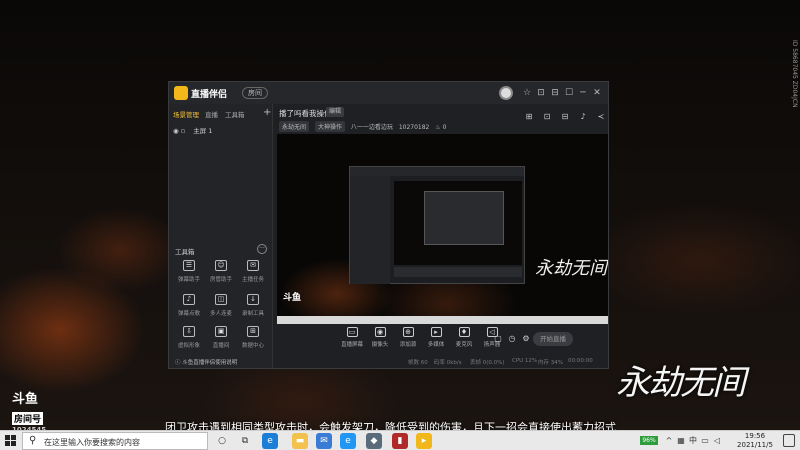  I want to click on share-icon: ≺, so click(601, 117).